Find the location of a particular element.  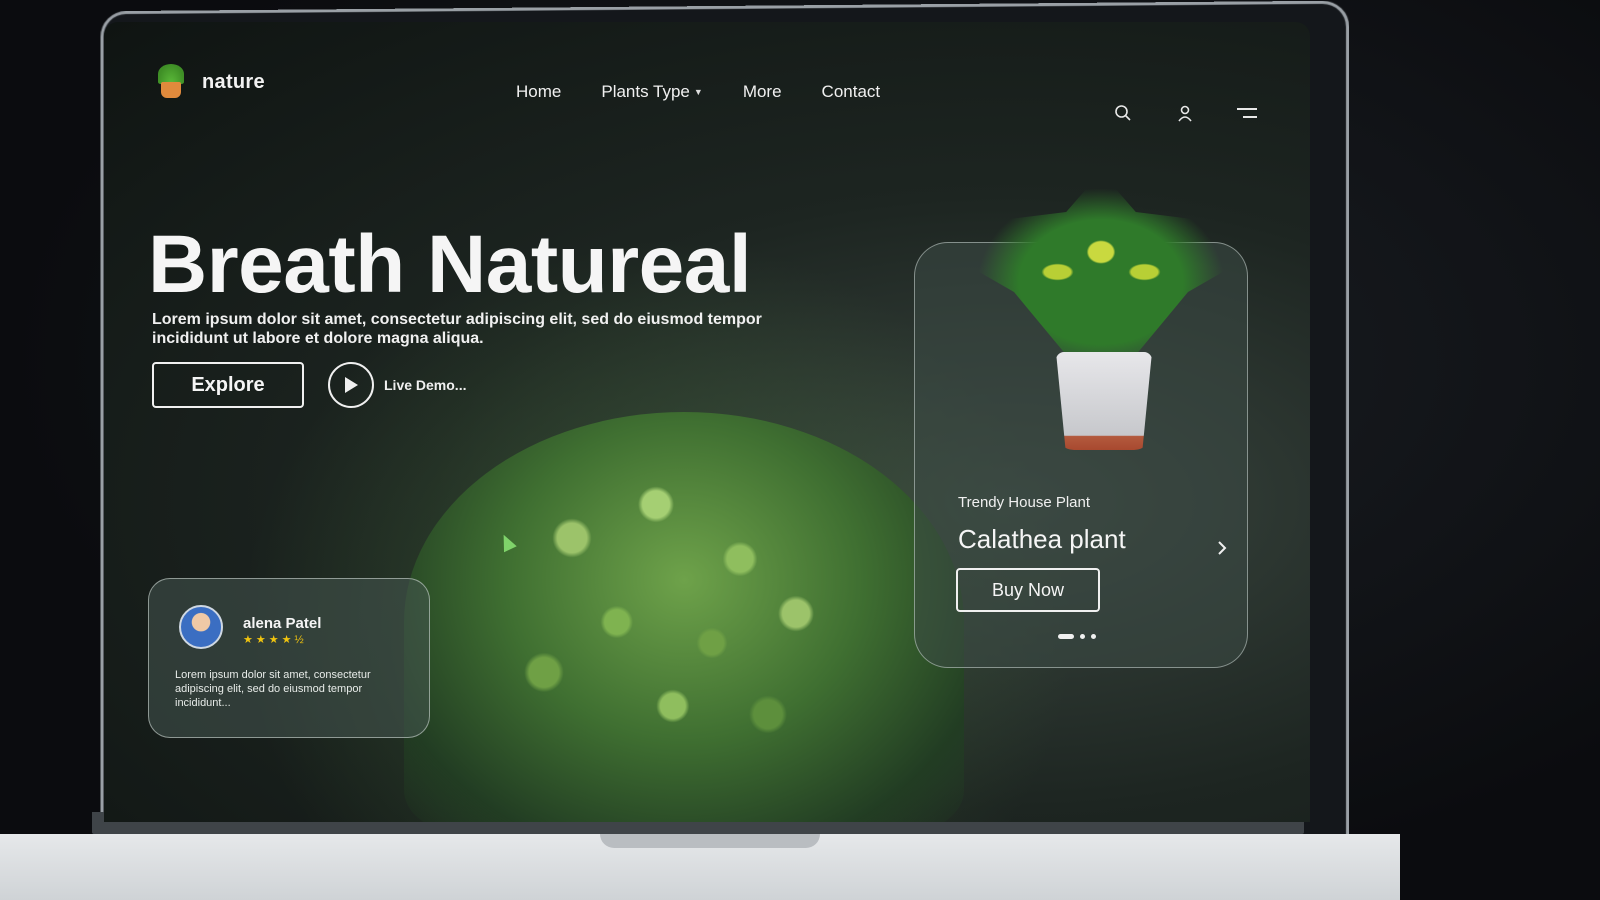

laptop-hinge-notch is located at coordinates (710, 841).